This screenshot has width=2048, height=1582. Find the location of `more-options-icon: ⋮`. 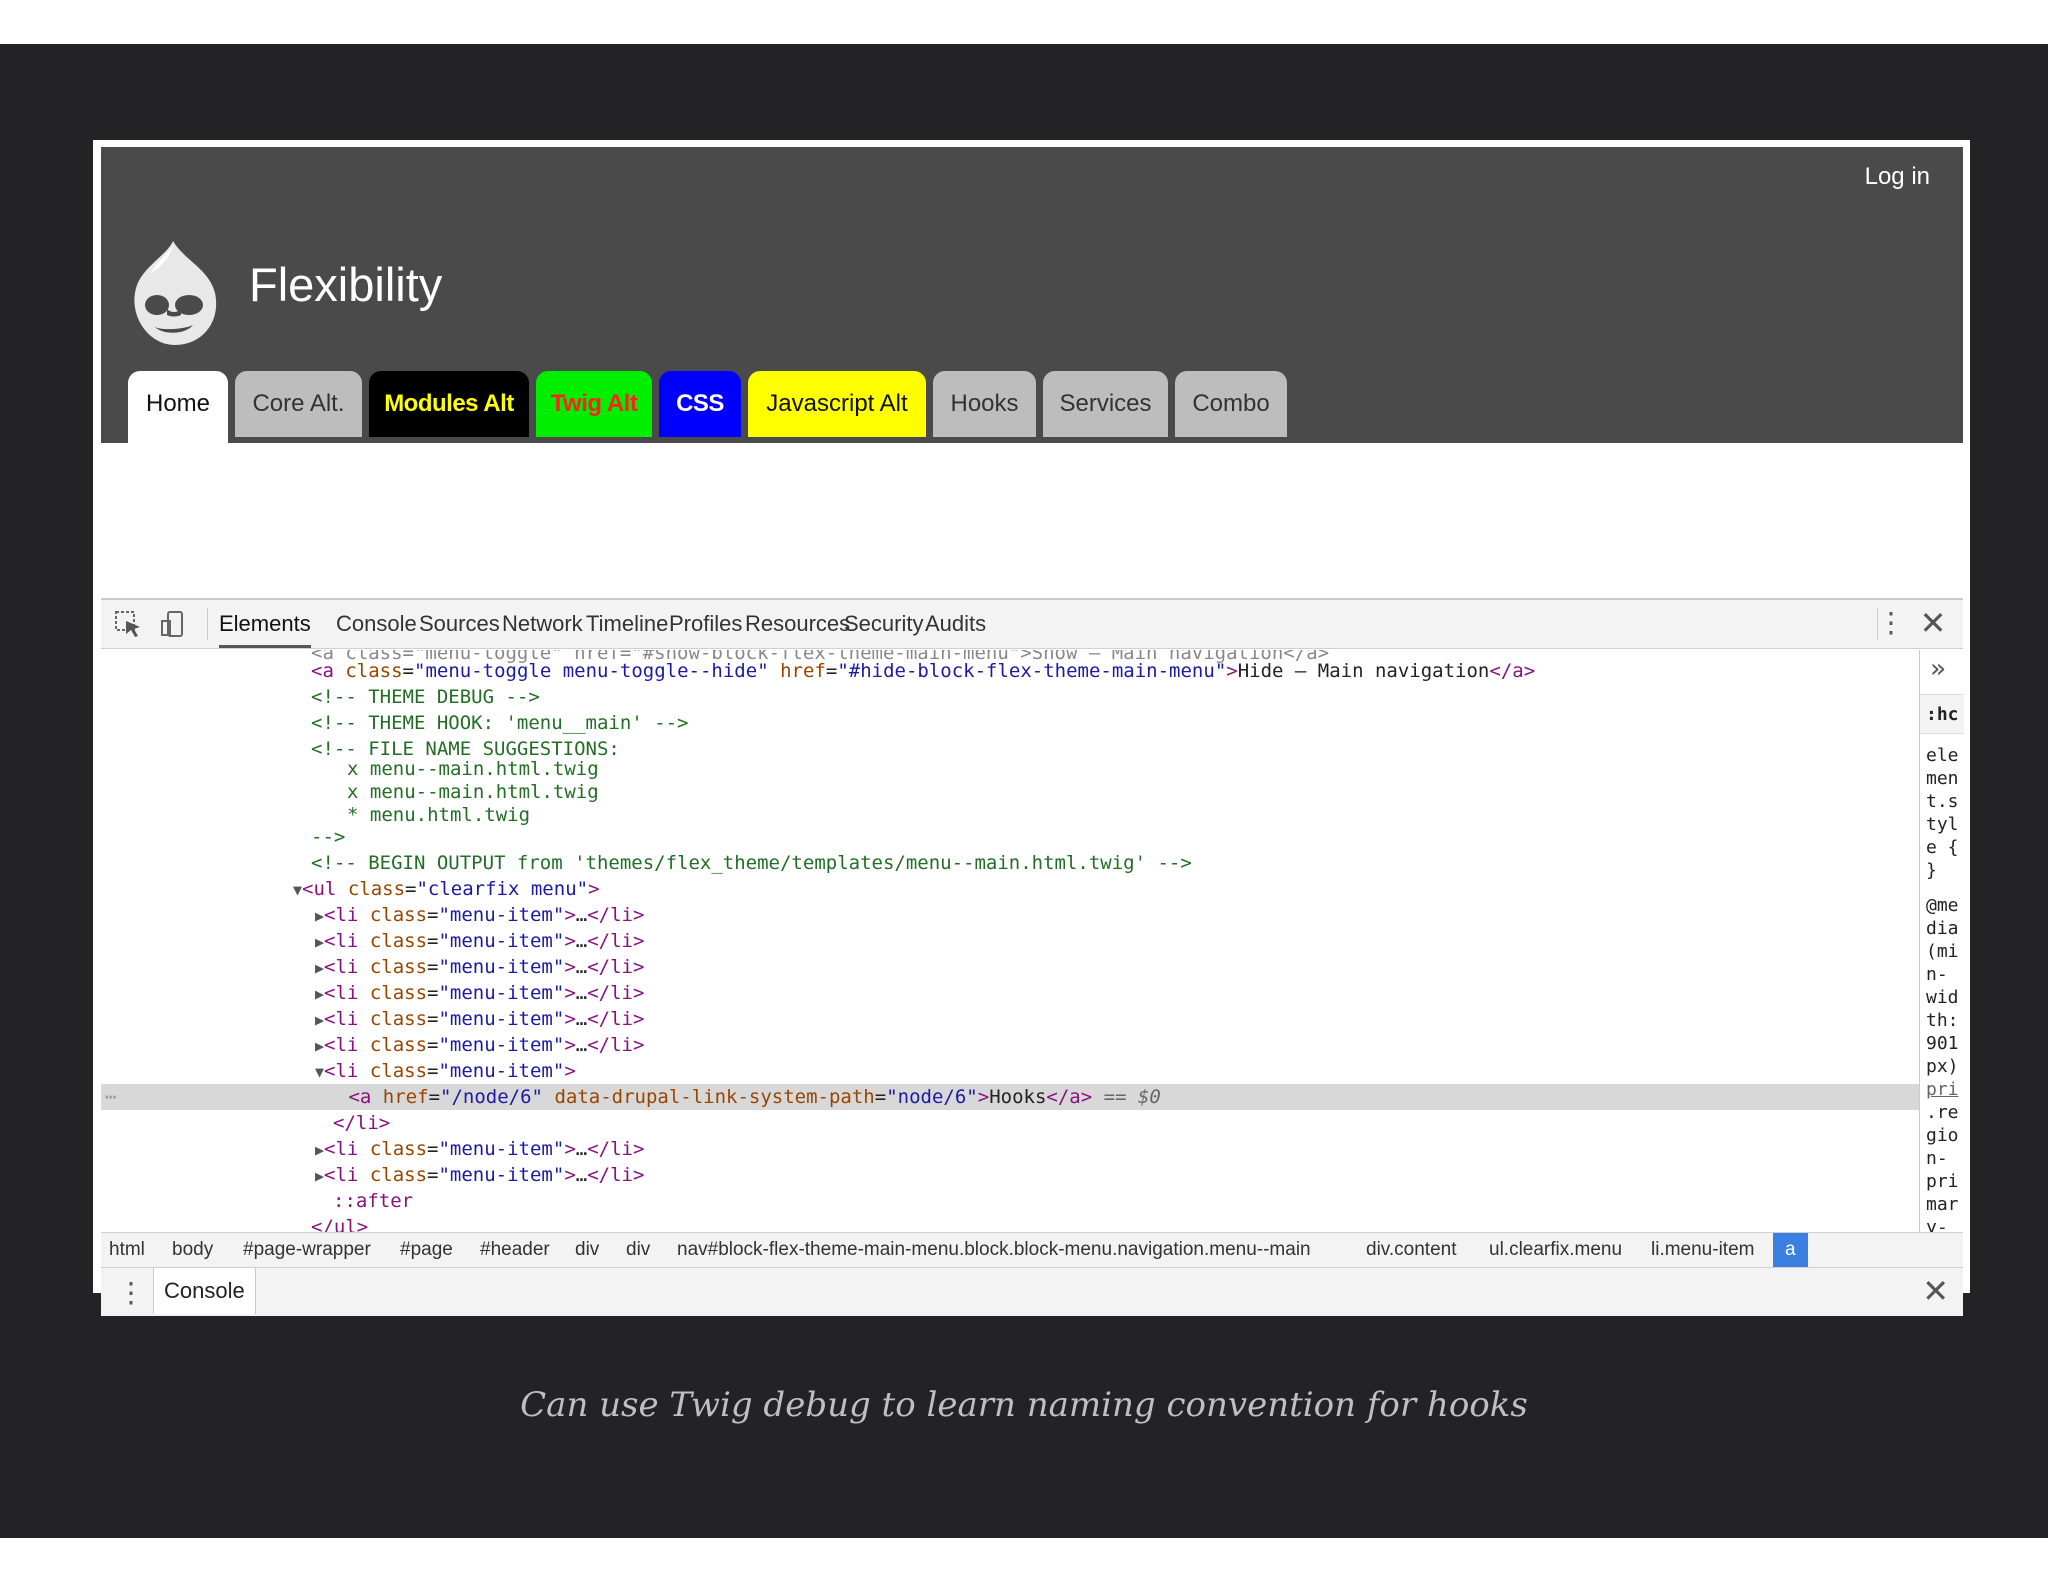

more-options-icon: ⋮ is located at coordinates (1891, 622).